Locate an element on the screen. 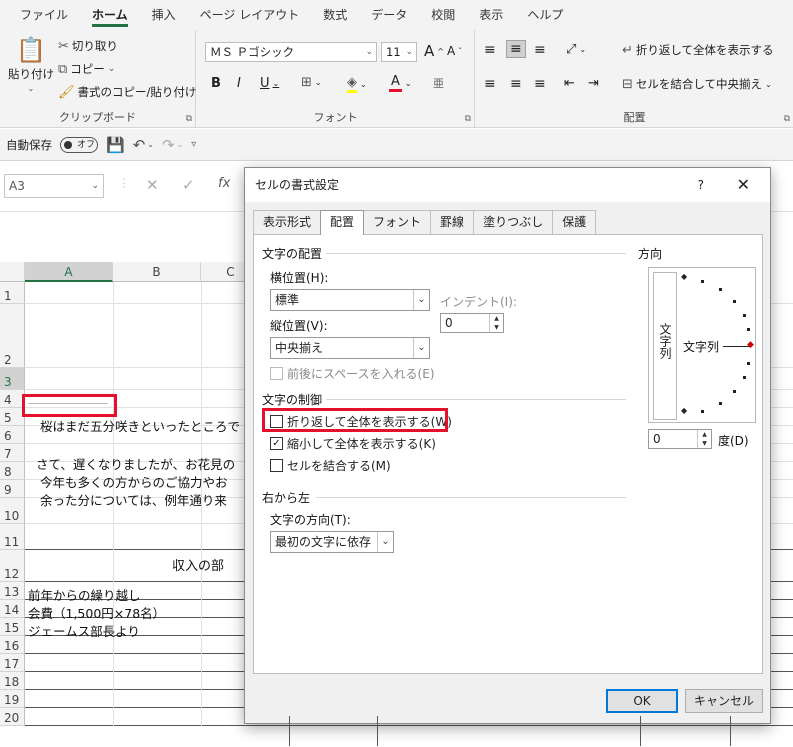 The width and height of the screenshot is (793, 747). cancel-icon: ✕ is located at coordinates (152, 185).